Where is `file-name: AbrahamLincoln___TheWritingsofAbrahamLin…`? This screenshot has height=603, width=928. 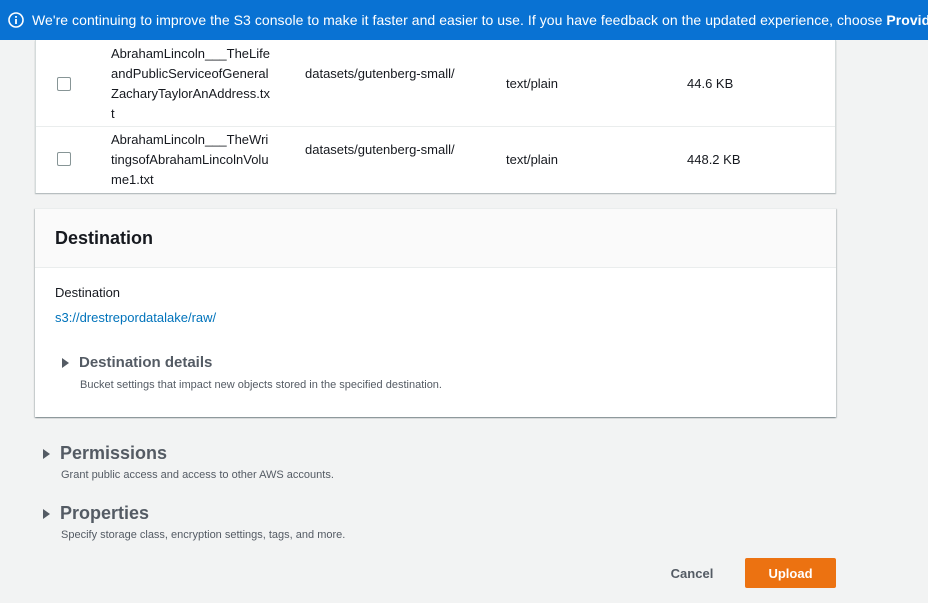
file-name: AbrahamLincoln___TheWritingsofAbrahamLin… is located at coordinates (190, 159).